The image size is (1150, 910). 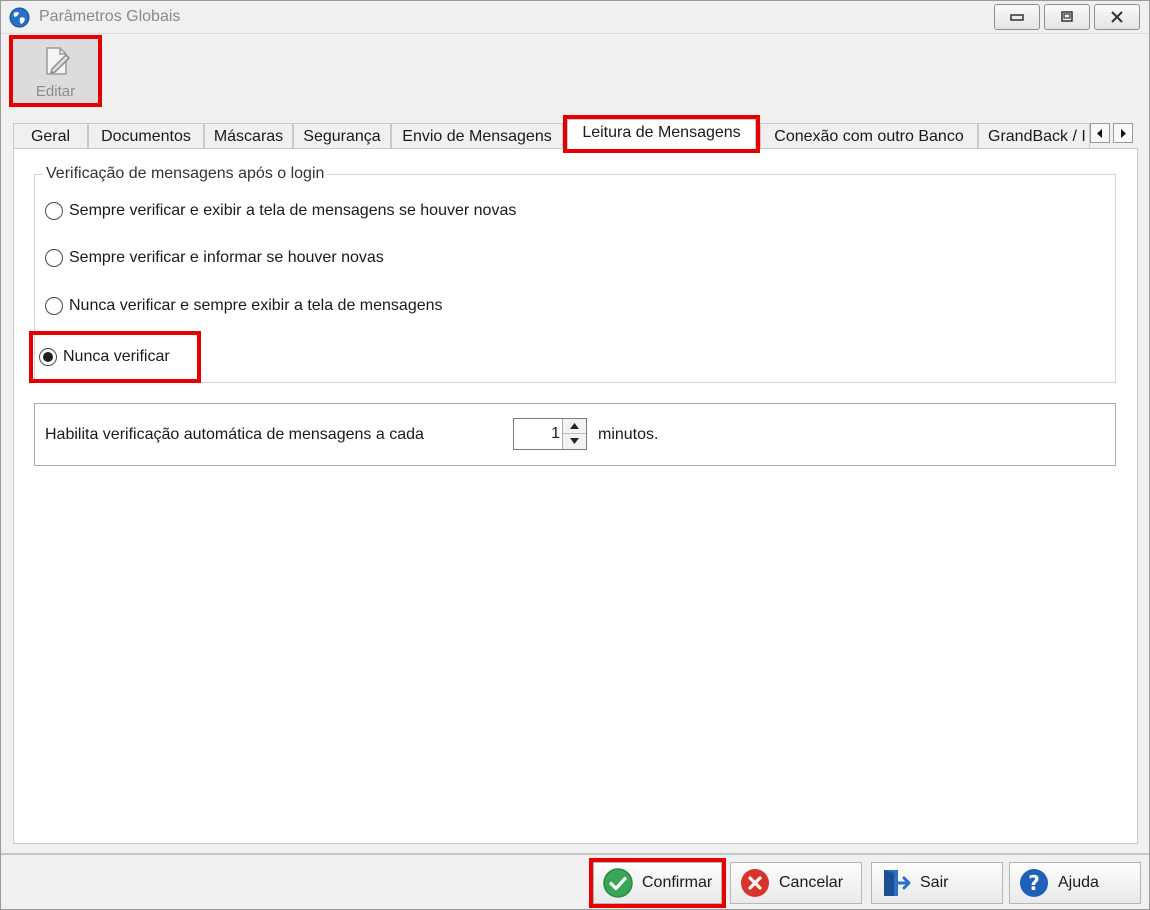 I want to click on interval-value: 1, so click(x=537, y=434).